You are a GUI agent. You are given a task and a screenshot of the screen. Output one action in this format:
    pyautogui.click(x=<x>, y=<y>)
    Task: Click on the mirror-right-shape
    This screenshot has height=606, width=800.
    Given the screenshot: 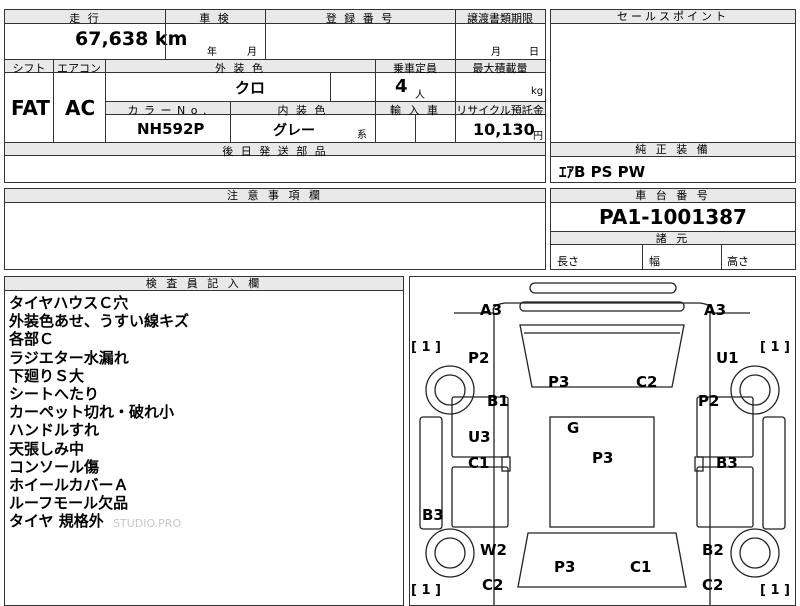 What is the action you would take?
    pyautogui.click(x=699, y=464)
    